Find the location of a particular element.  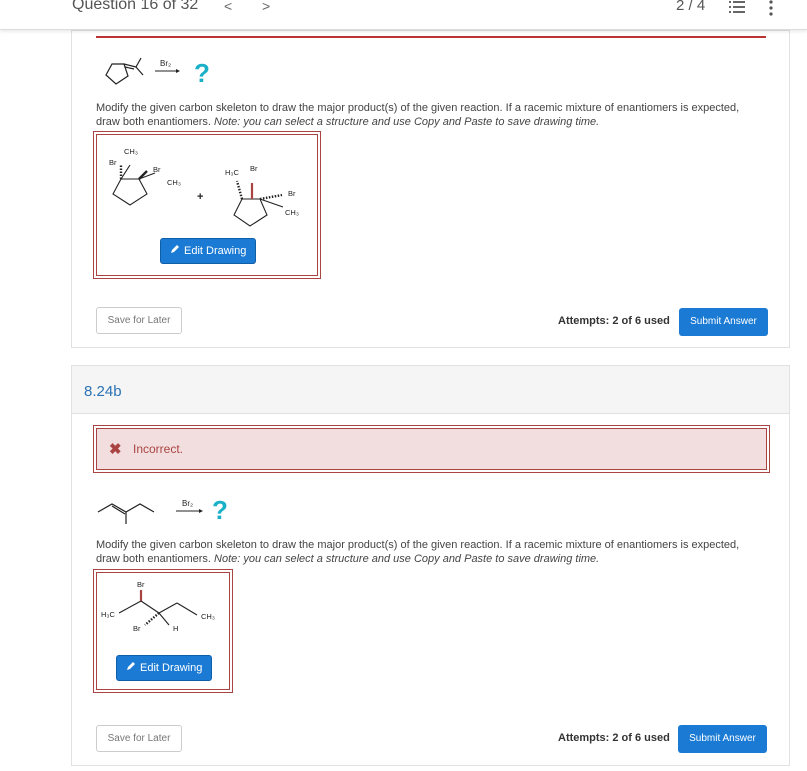

question-header: 8.24b is located at coordinates (430, 390).